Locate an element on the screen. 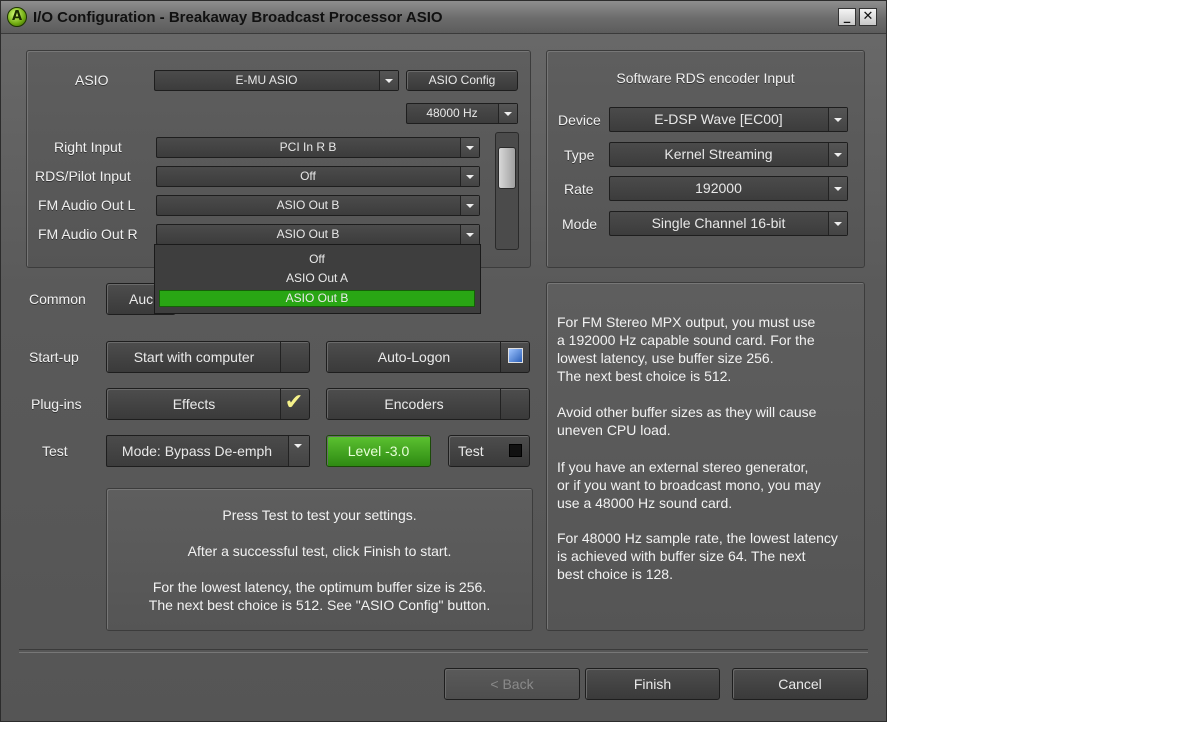 This screenshot has height=750, width=1200. test-button: Test is located at coordinates (489, 451).